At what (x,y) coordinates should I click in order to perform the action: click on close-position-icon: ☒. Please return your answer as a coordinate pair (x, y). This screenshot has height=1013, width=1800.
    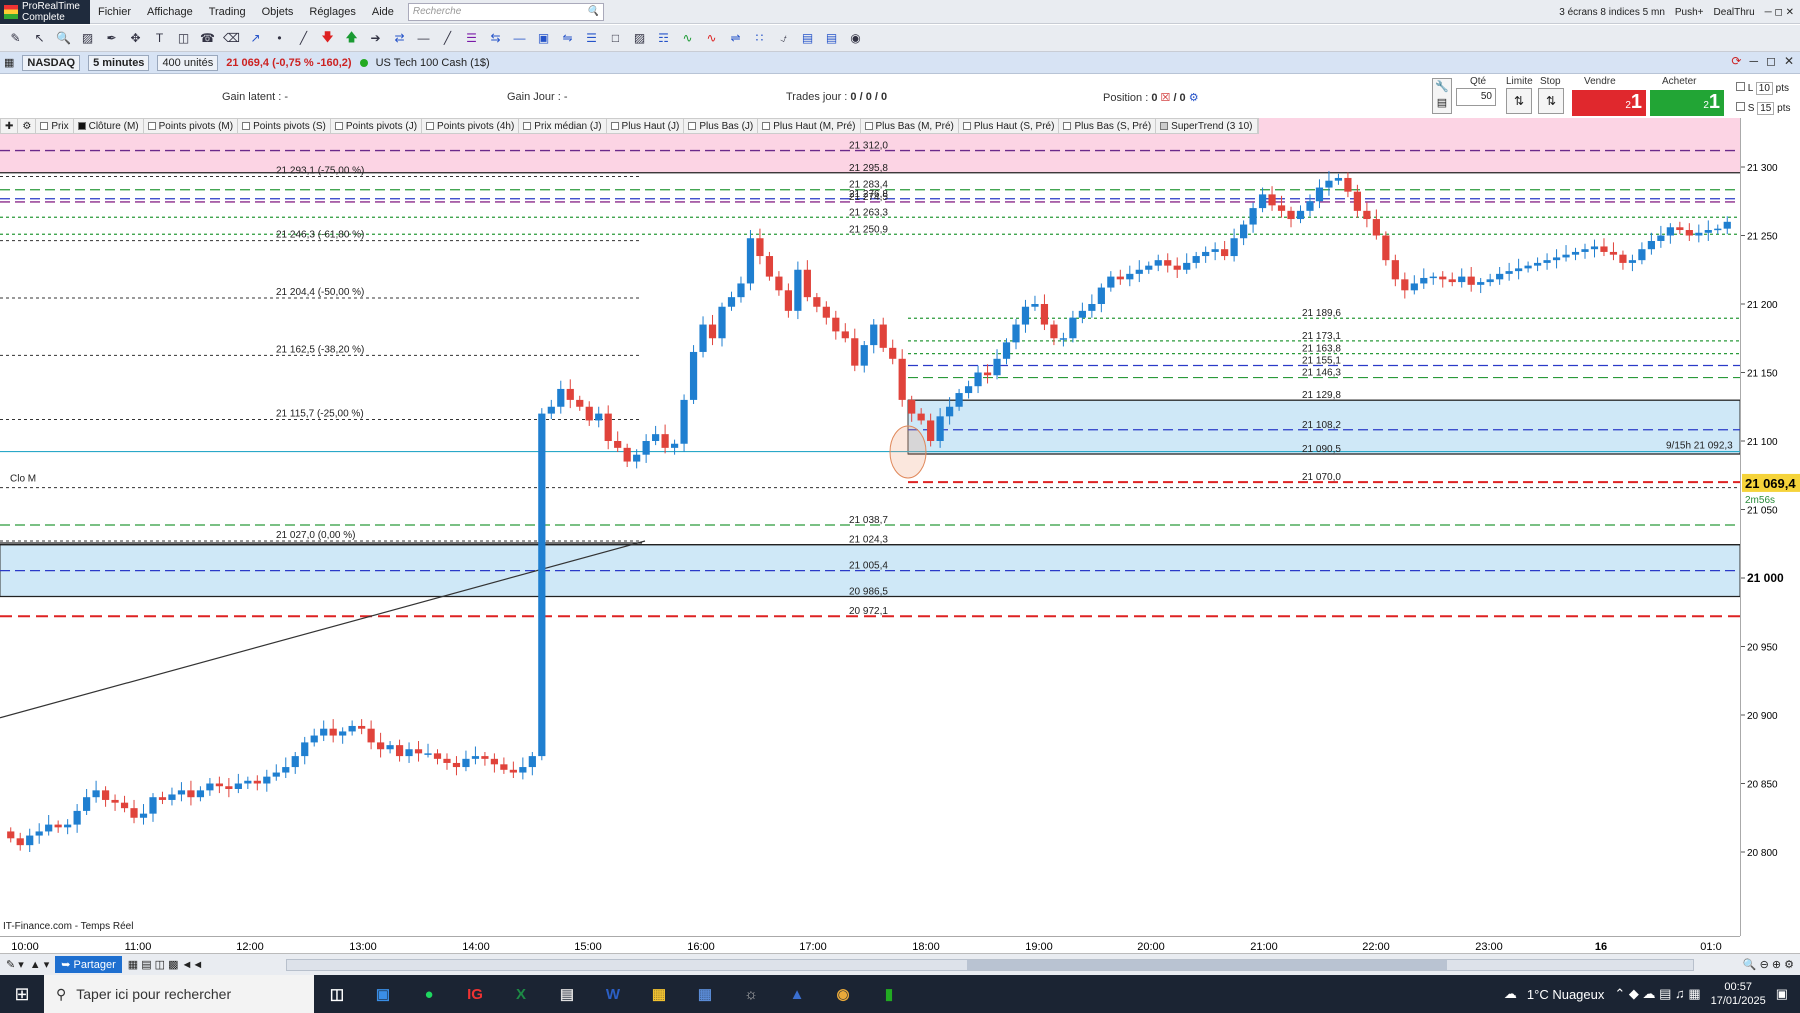
    Looking at the image, I should click on (1166, 98).